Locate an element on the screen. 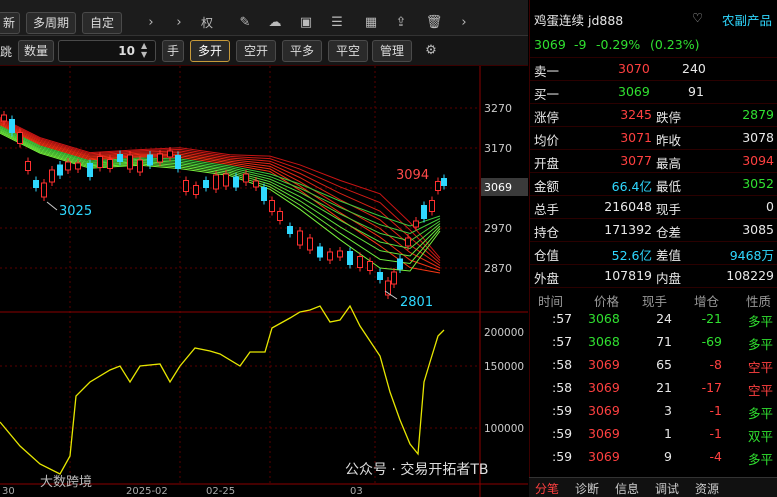 The width and height of the screenshot is (777, 497). unit-button: 手 is located at coordinates (173, 51).